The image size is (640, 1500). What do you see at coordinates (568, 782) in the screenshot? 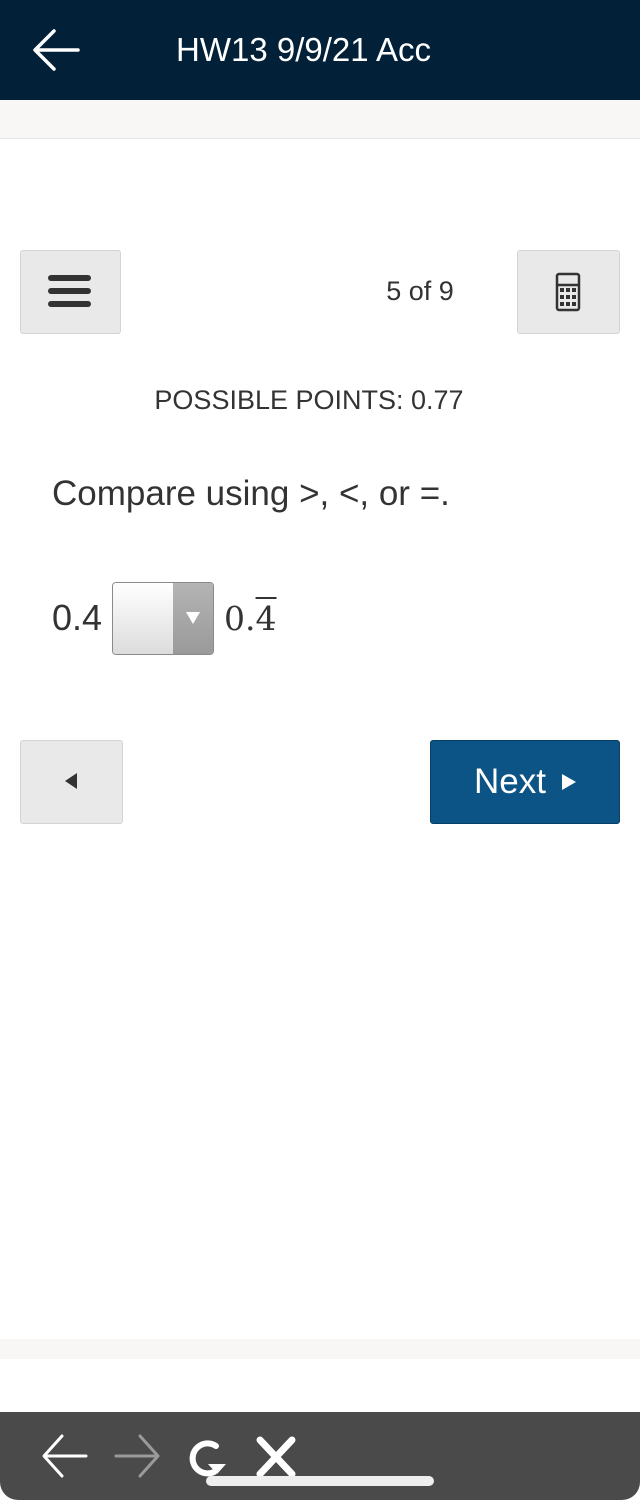
I see `triangle-right-icon` at bounding box center [568, 782].